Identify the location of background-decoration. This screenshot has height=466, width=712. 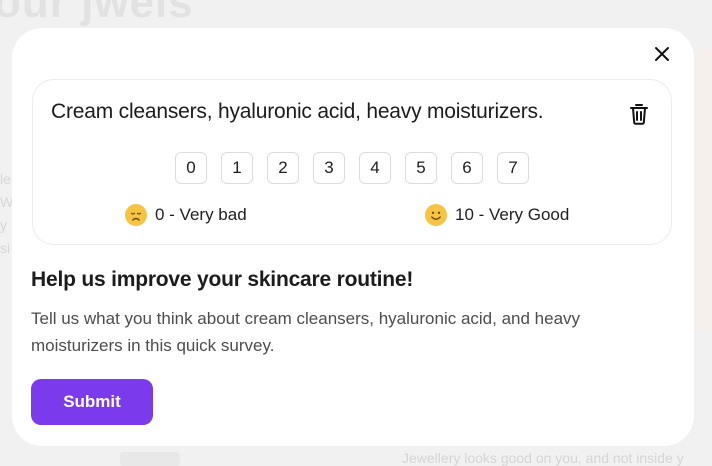
(150, 459).